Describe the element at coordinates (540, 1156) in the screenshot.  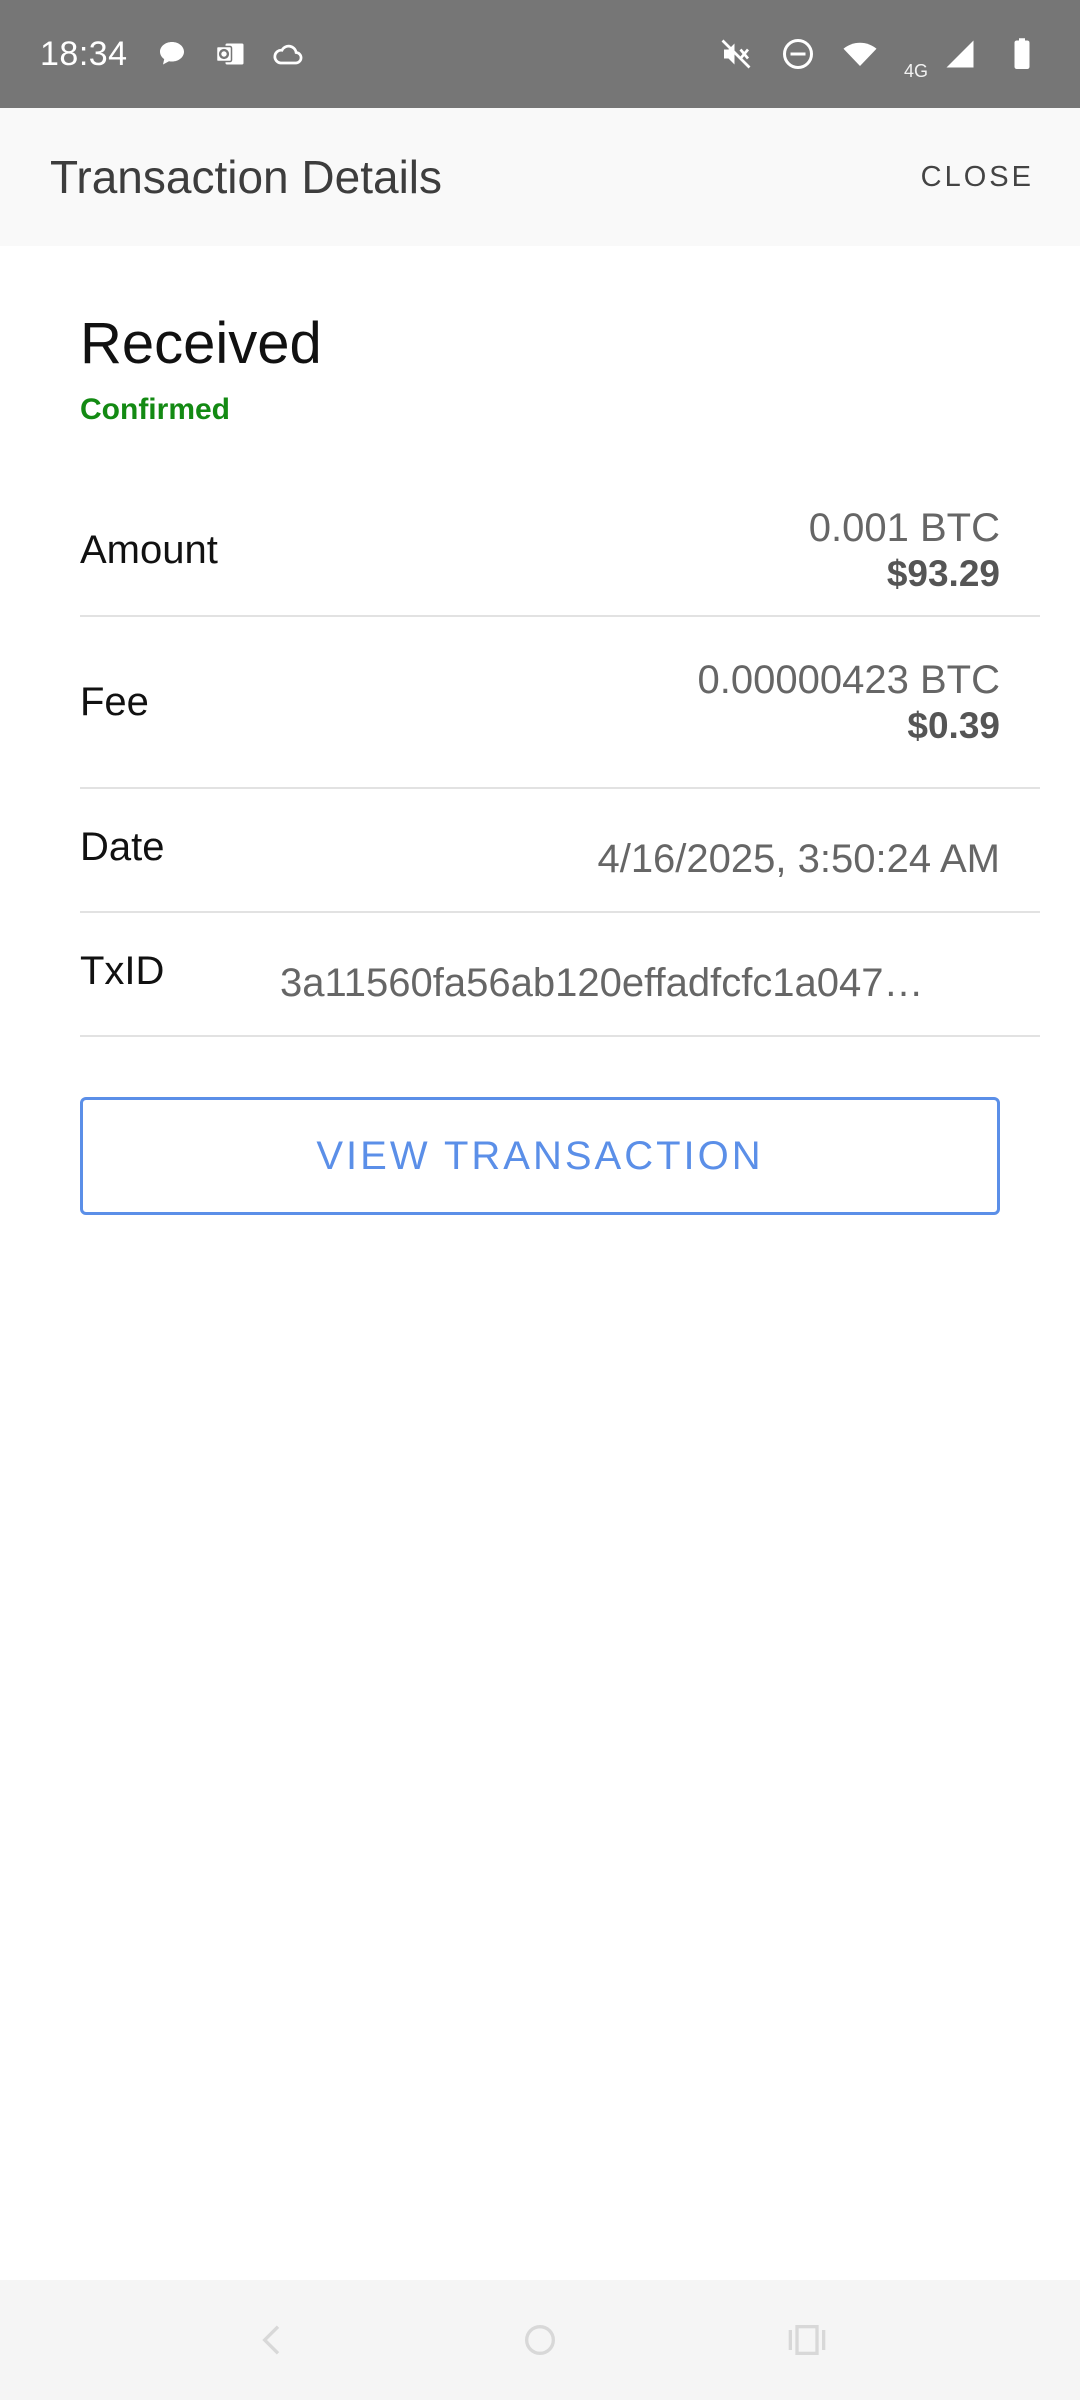
I see `view-transaction-button: VIEW TRANSACTION` at that location.